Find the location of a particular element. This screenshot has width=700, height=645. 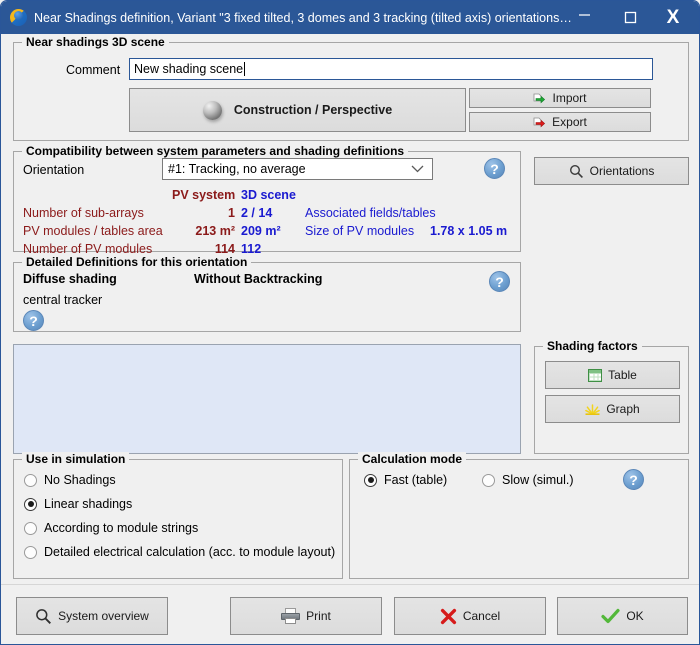

row-value-num-modules-pv: 114 is located at coordinates (224, 249).